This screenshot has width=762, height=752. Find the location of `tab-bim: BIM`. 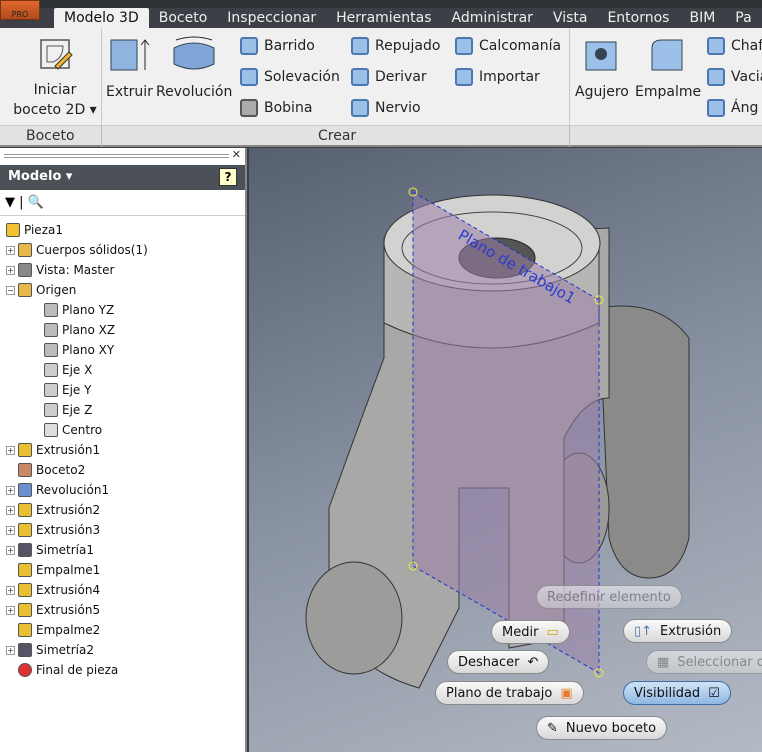

tab-bim: BIM is located at coordinates (702, 18).